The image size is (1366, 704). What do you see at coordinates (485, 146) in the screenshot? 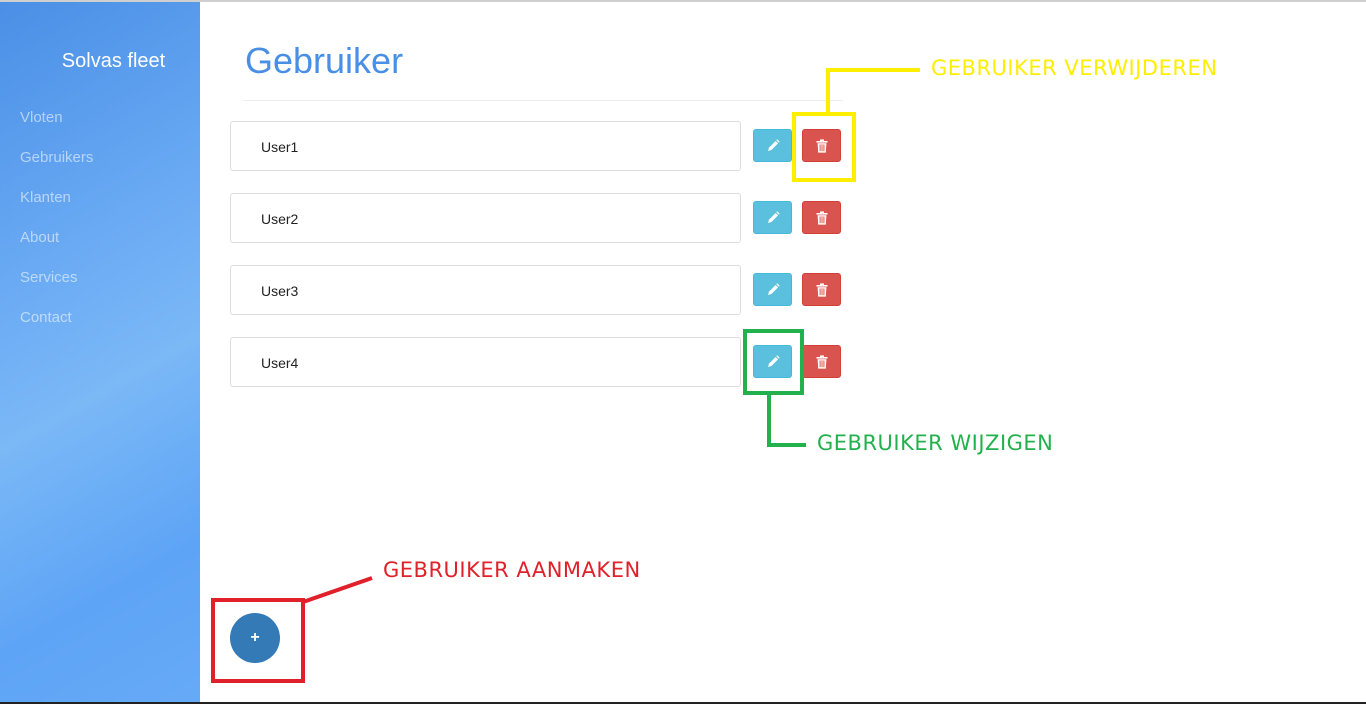
I see `user-name-field: User1` at bounding box center [485, 146].